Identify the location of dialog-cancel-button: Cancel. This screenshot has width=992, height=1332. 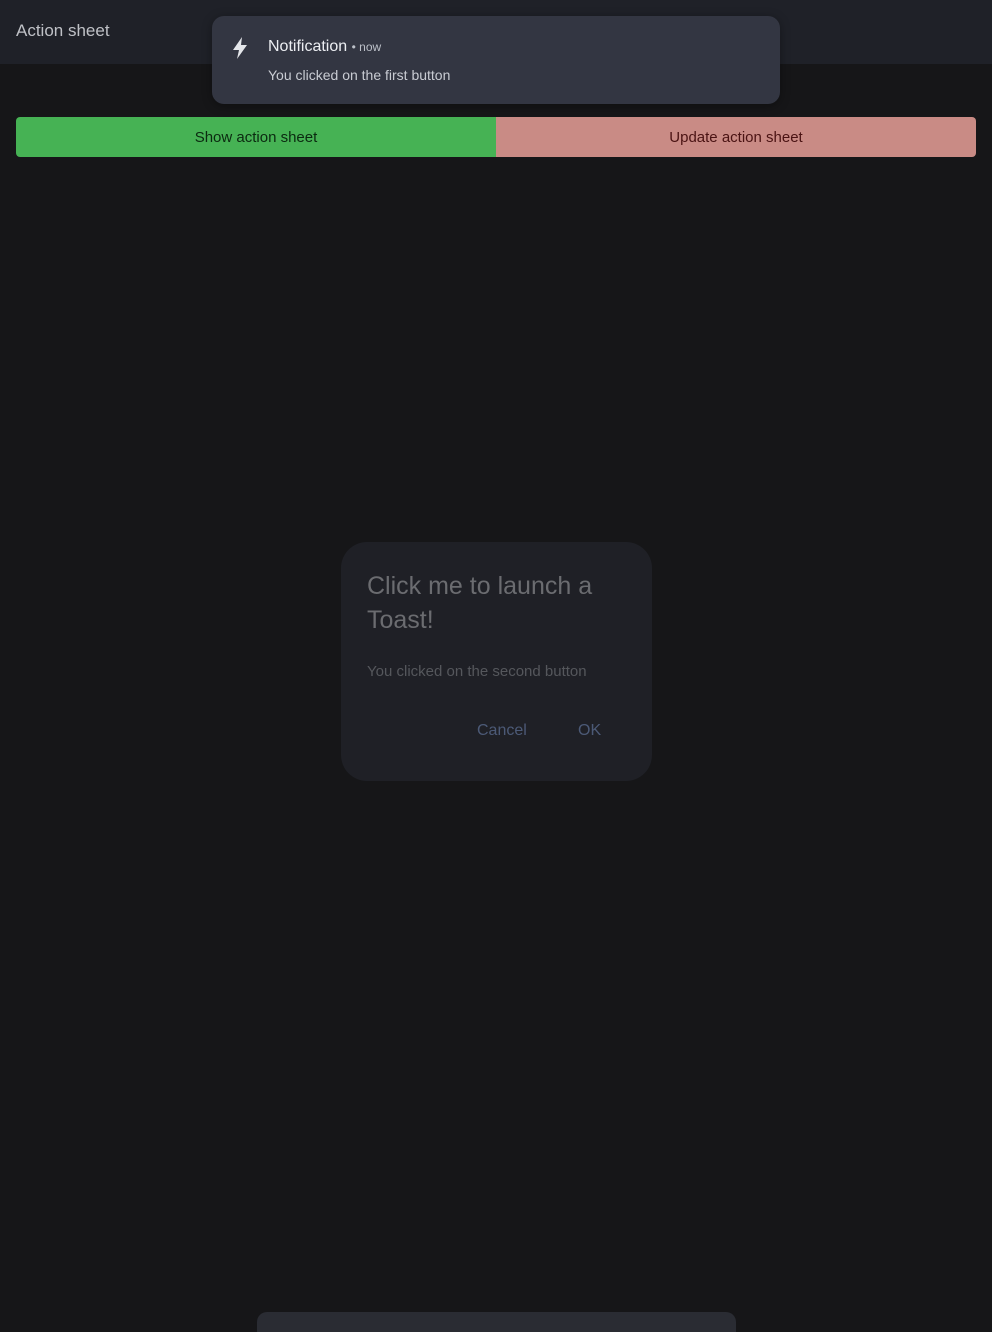
(502, 731).